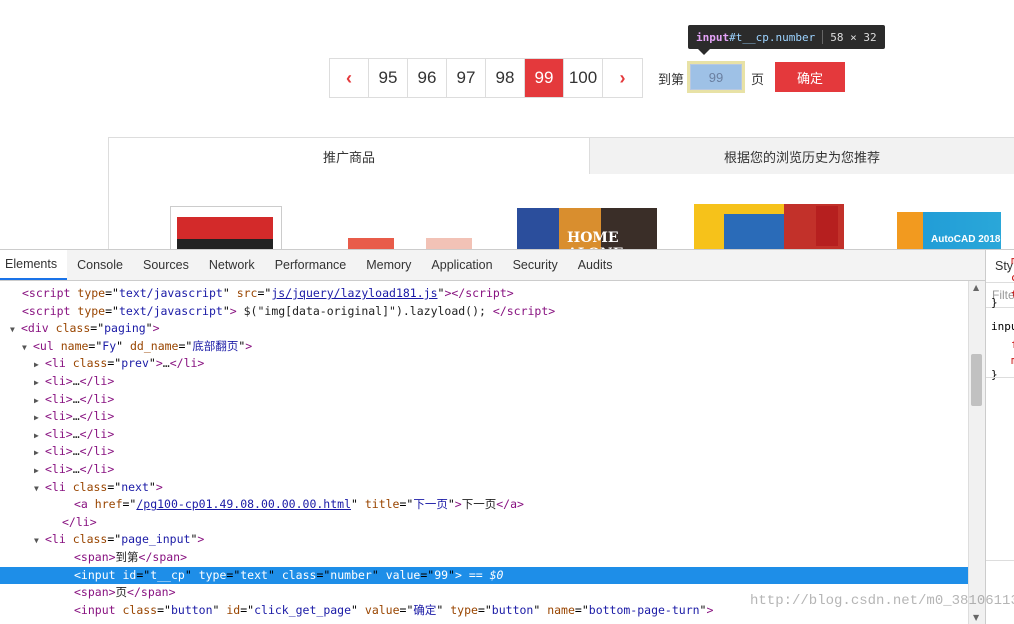 The width and height of the screenshot is (1014, 624). I want to click on tab-performance: Performance, so click(311, 265).